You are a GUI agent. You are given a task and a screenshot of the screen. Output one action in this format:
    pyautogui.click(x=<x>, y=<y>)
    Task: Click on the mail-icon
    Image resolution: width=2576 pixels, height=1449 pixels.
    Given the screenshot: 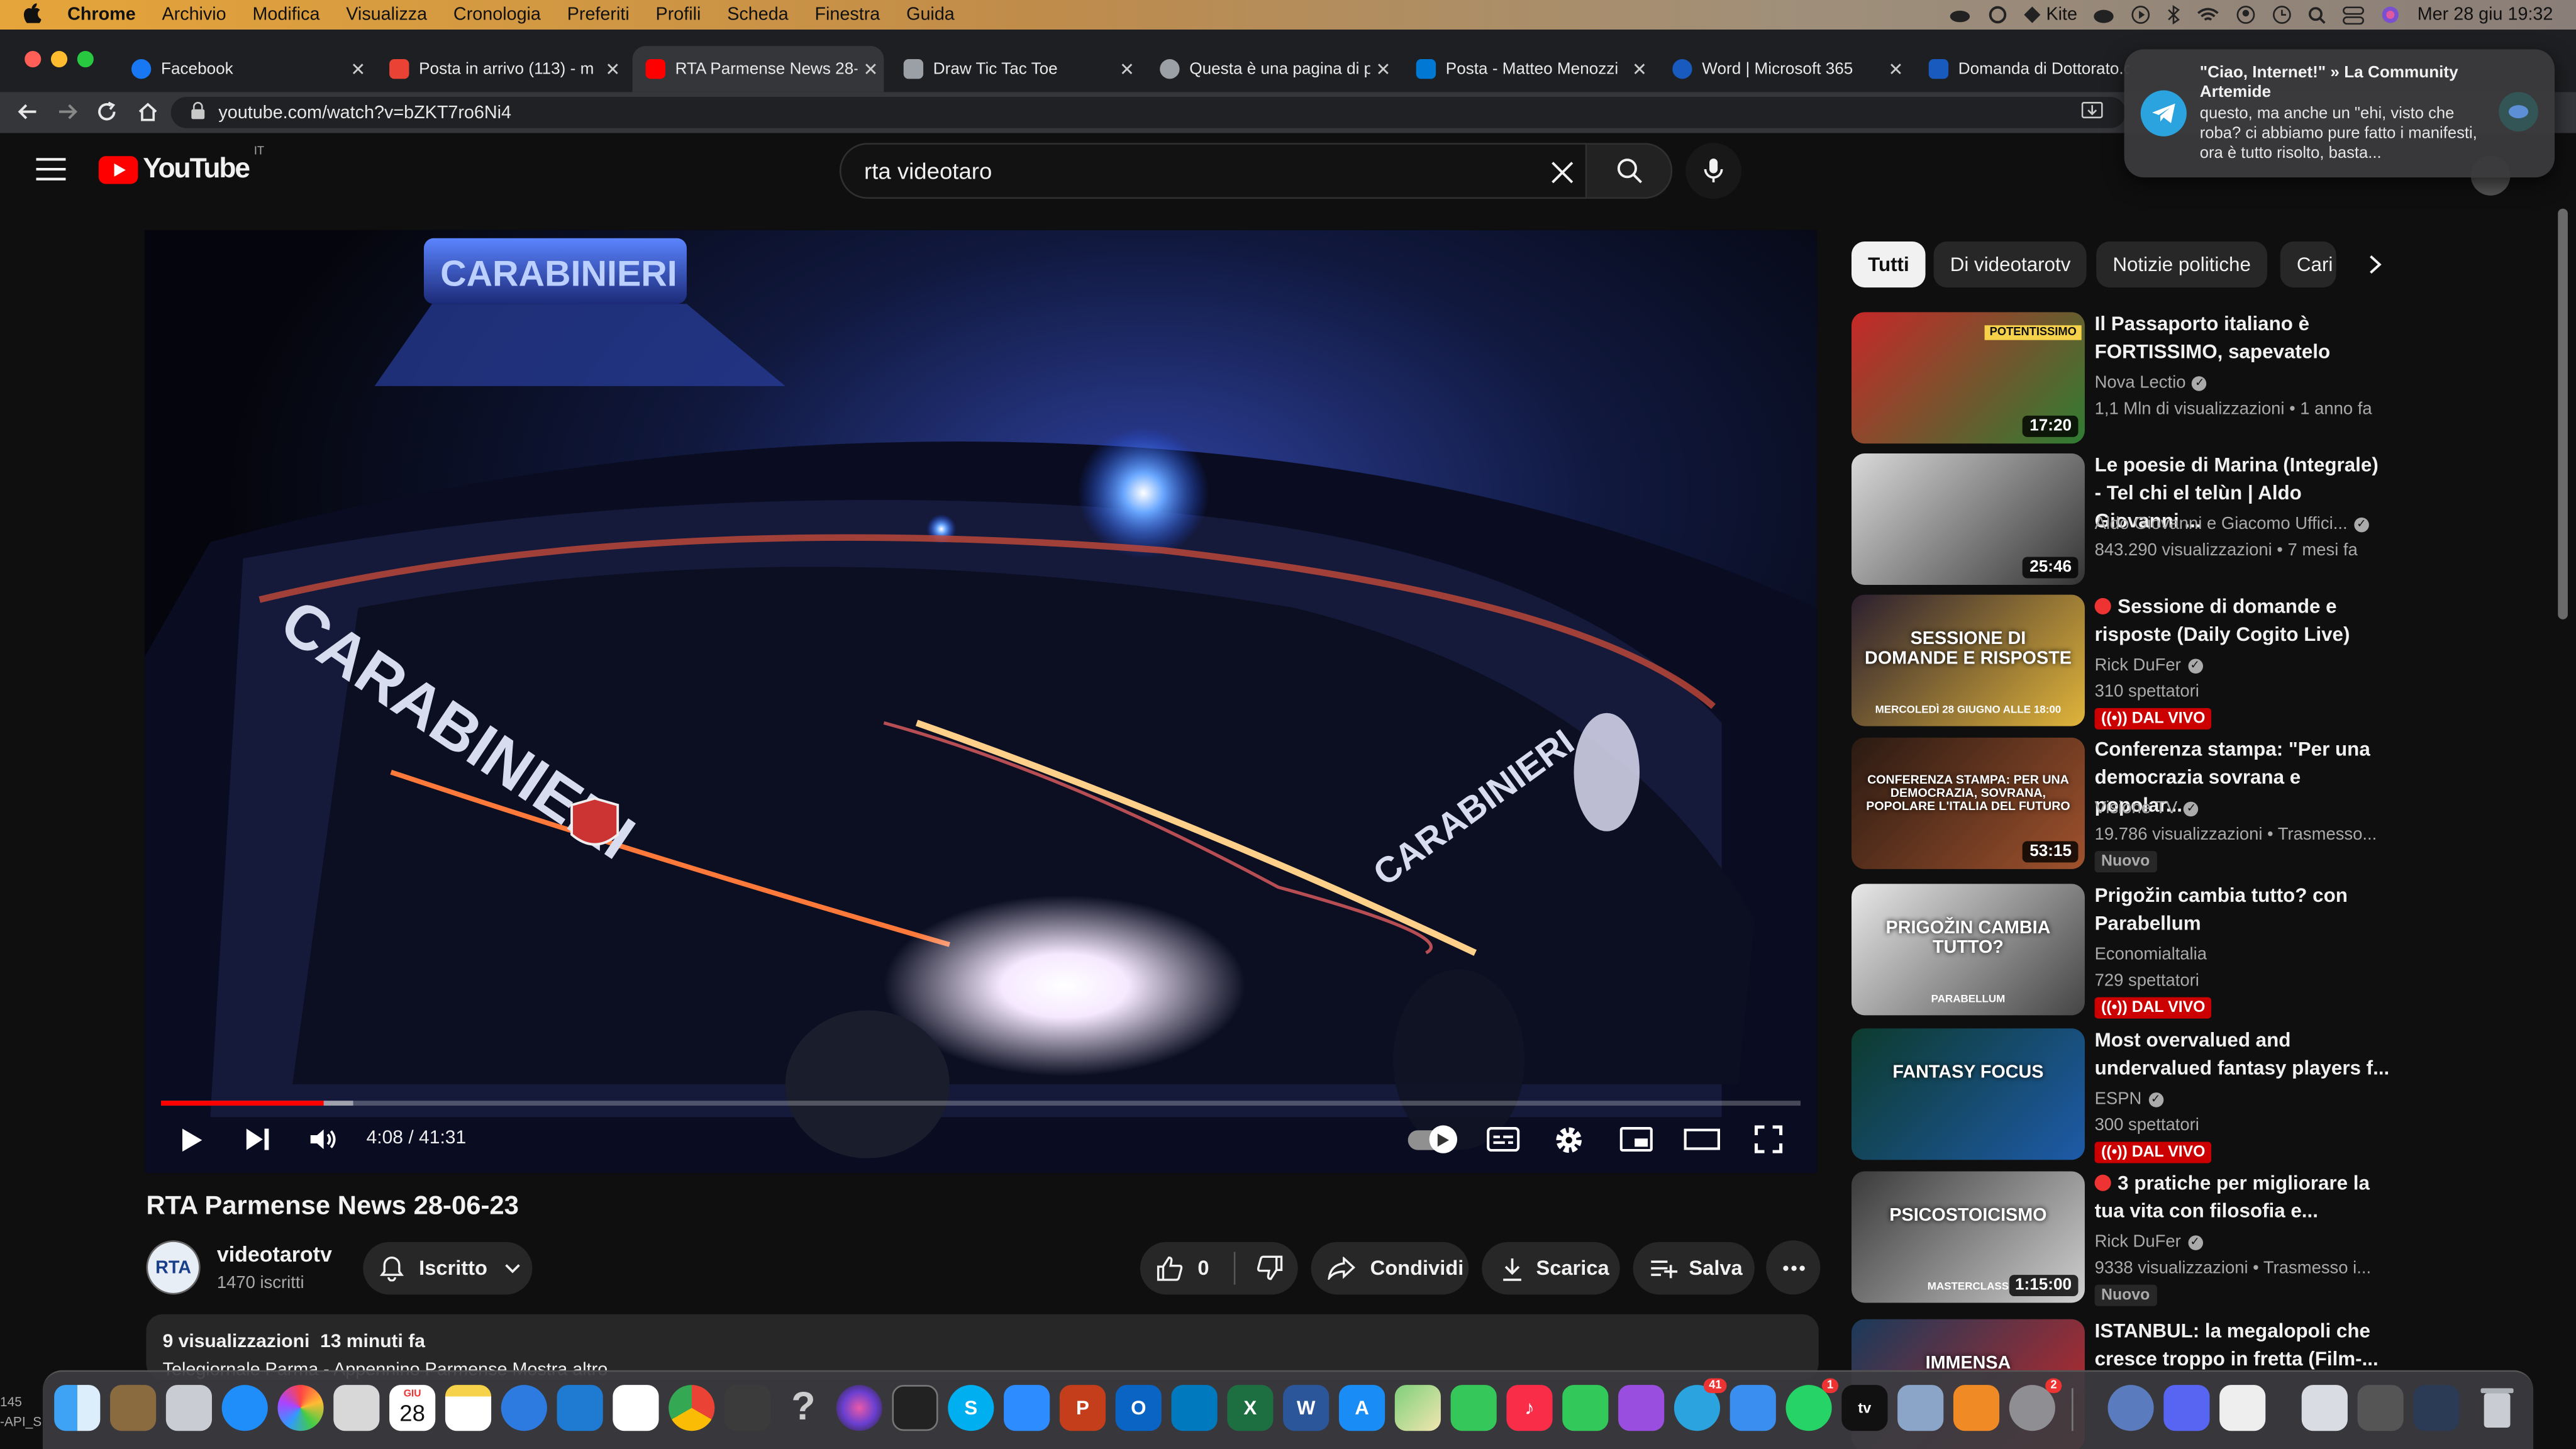 What is the action you would take?
    pyautogui.click(x=1752, y=1408)
    